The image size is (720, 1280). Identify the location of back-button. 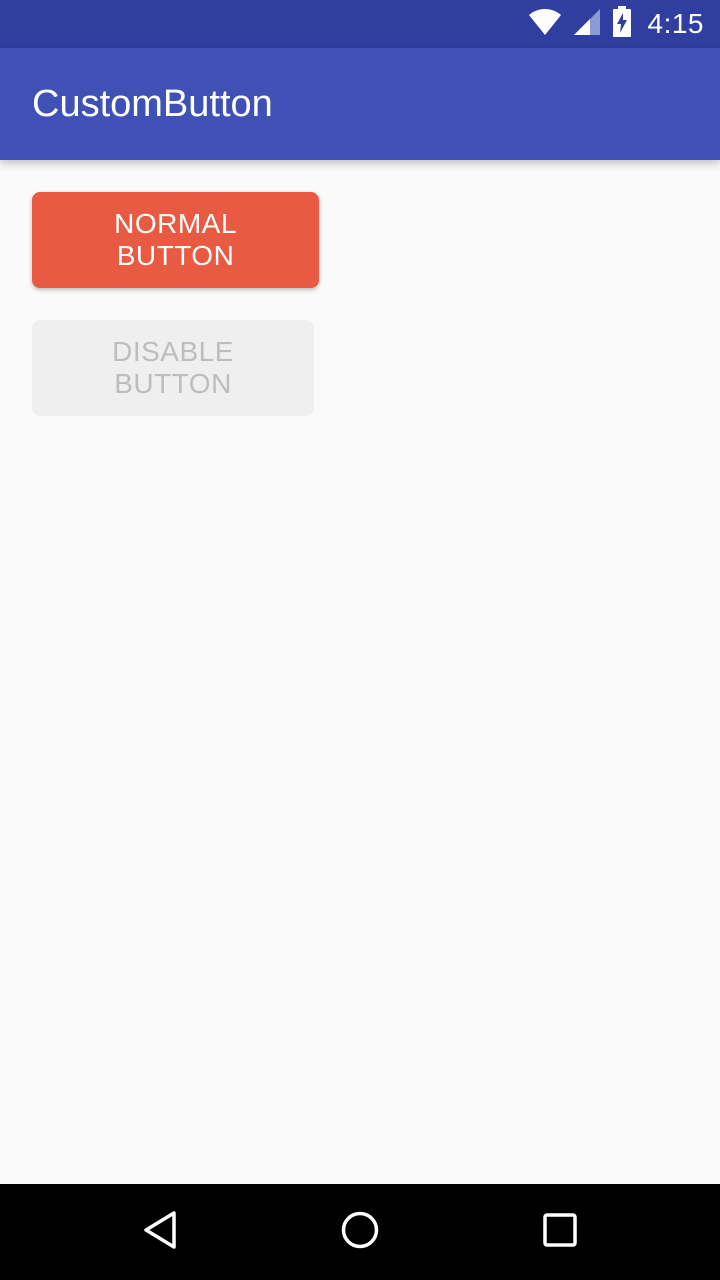
(160, 1232).